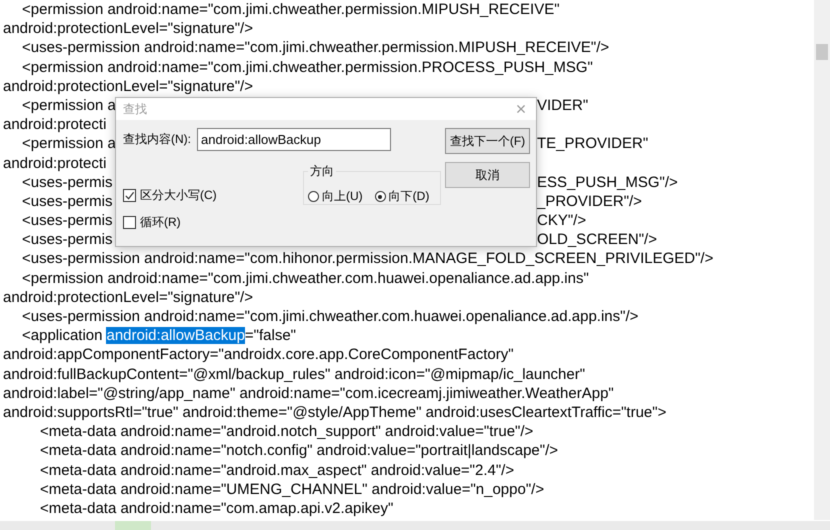 This screenshot has height=530, width=830. Describe the element at coordinates (217, 508) in the screenshot. I see `code-line: <meta-data android:name="com.amap.api.v2.apikey"` at that location.